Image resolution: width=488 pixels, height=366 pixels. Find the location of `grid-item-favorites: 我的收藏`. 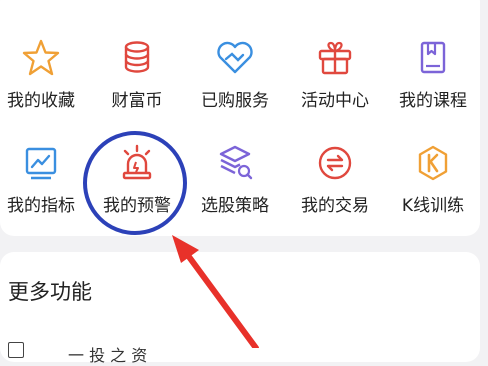

grid-item-favorites: 我的收藏 is located at coordinates (44, 83).